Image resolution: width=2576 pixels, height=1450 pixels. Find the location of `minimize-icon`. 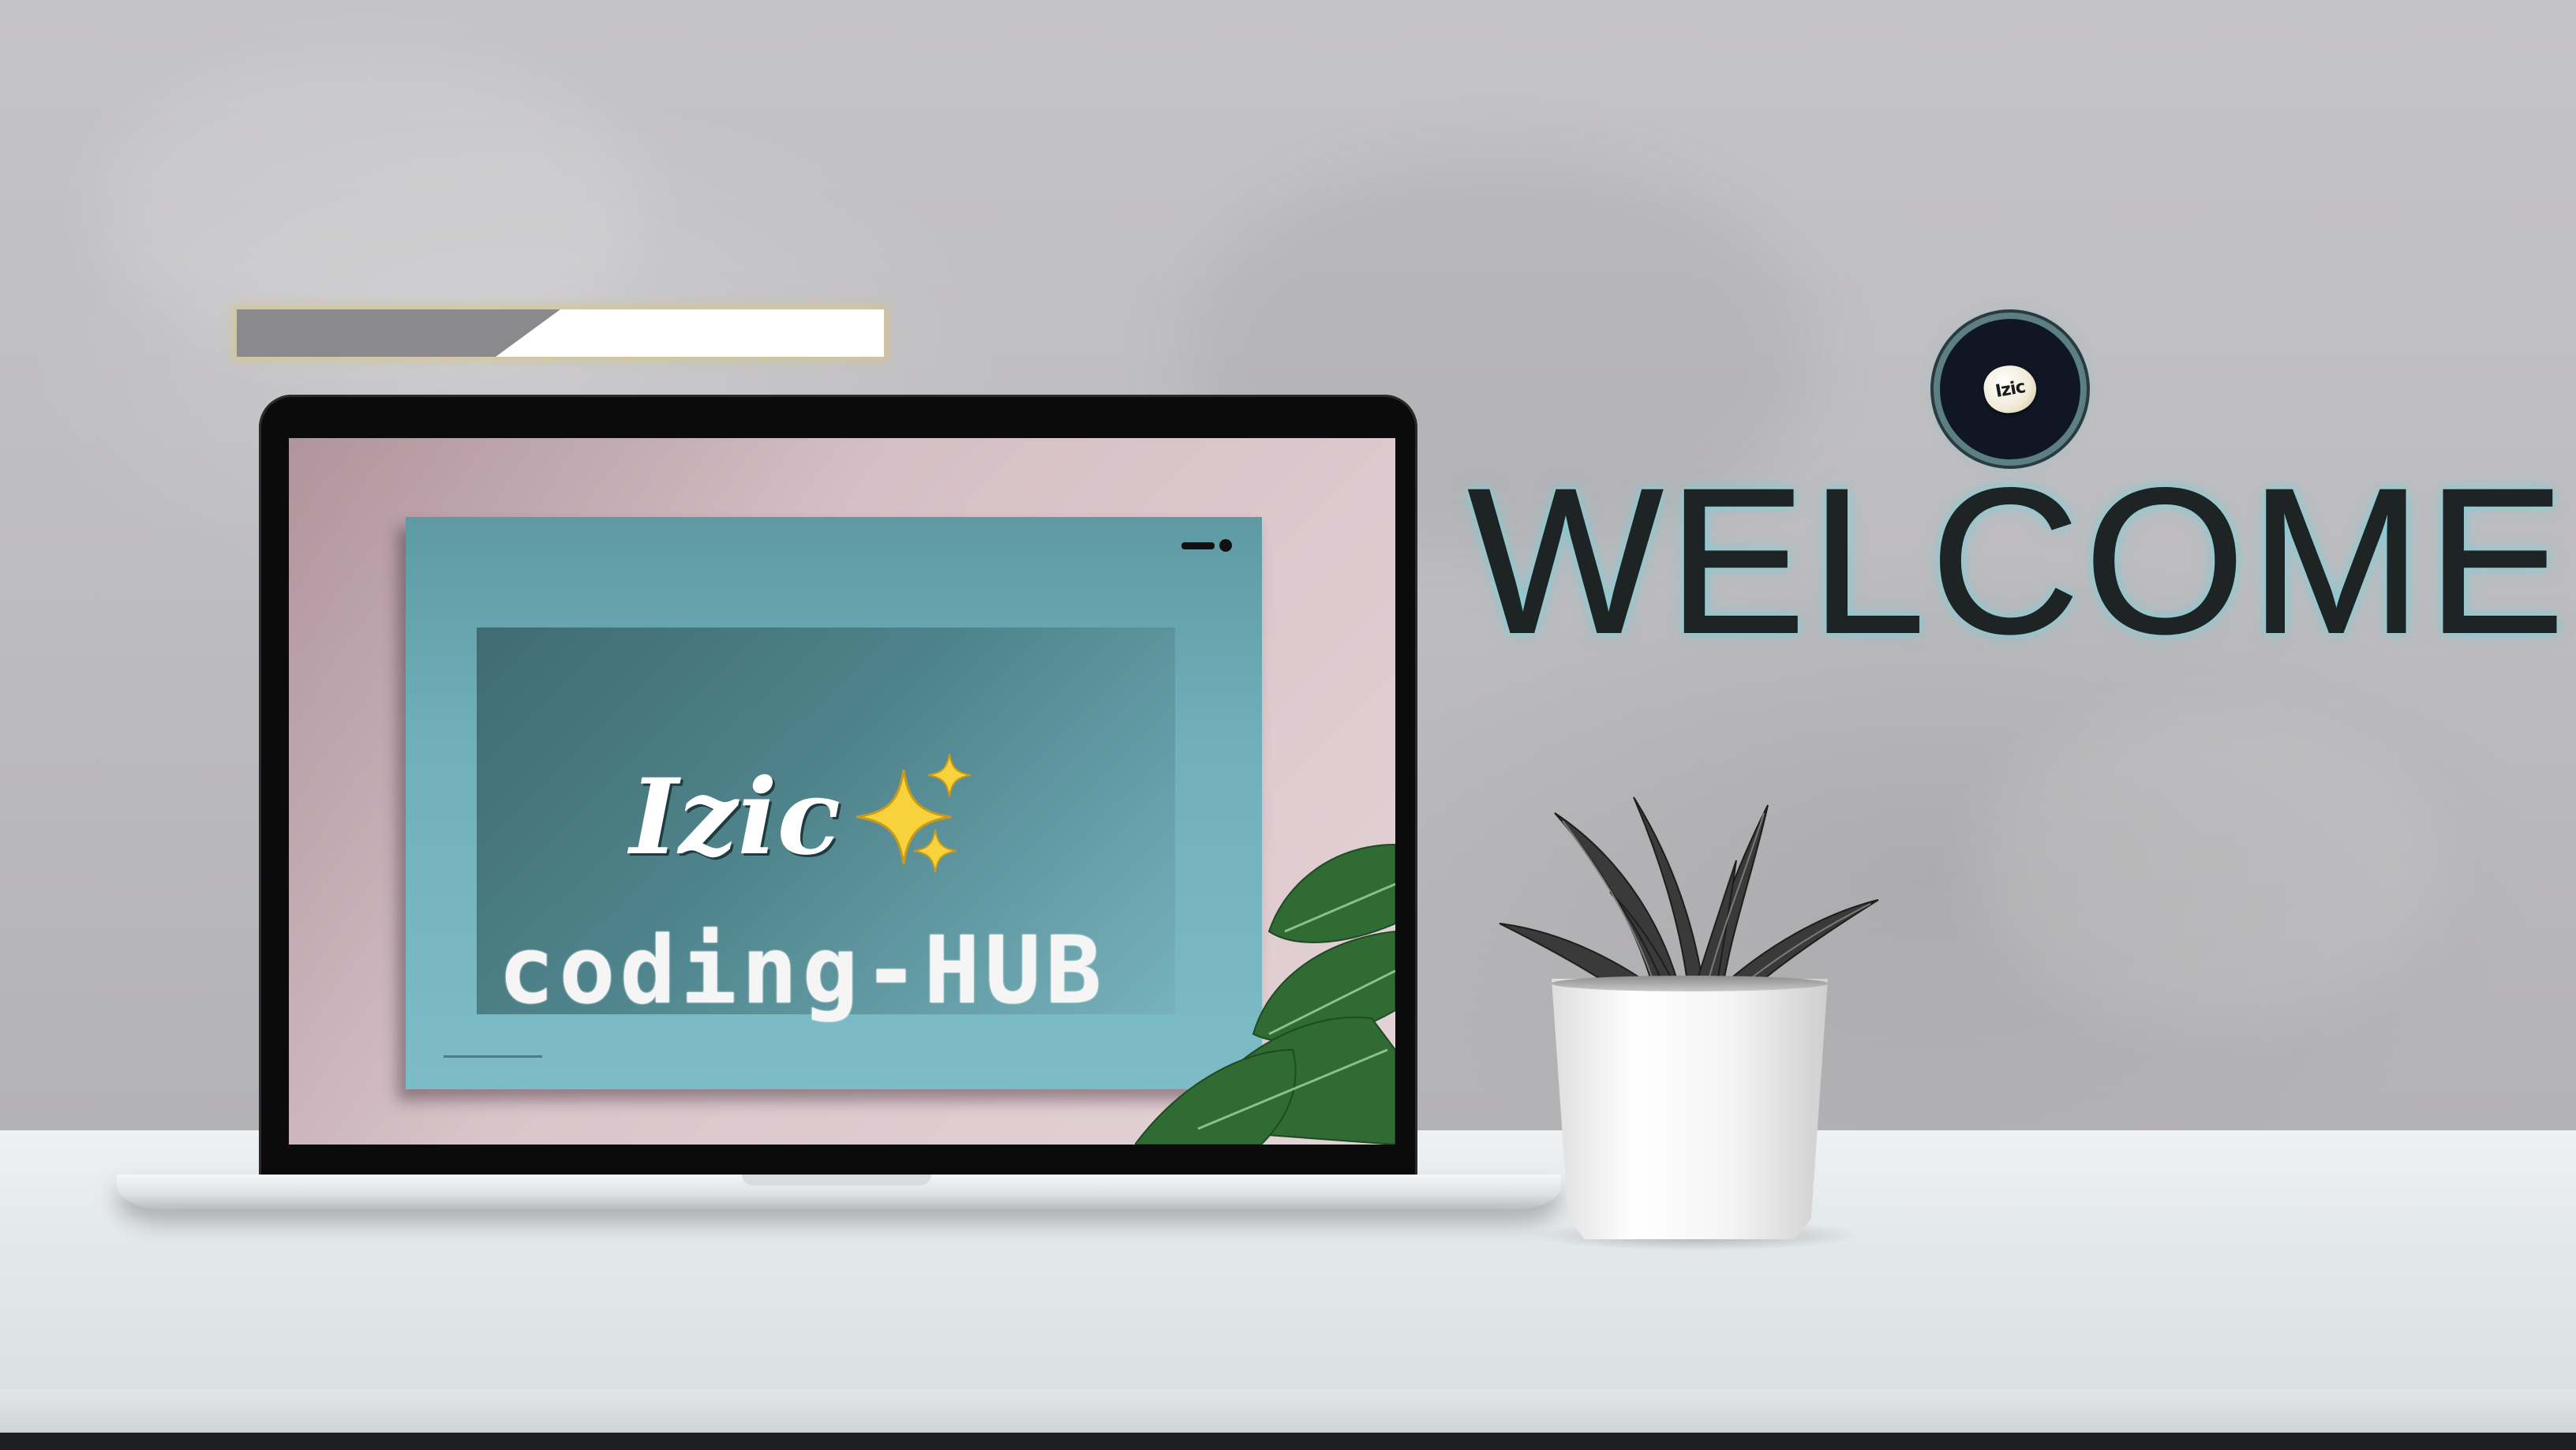

minimize-icon is located at coordinates (1198, 545).